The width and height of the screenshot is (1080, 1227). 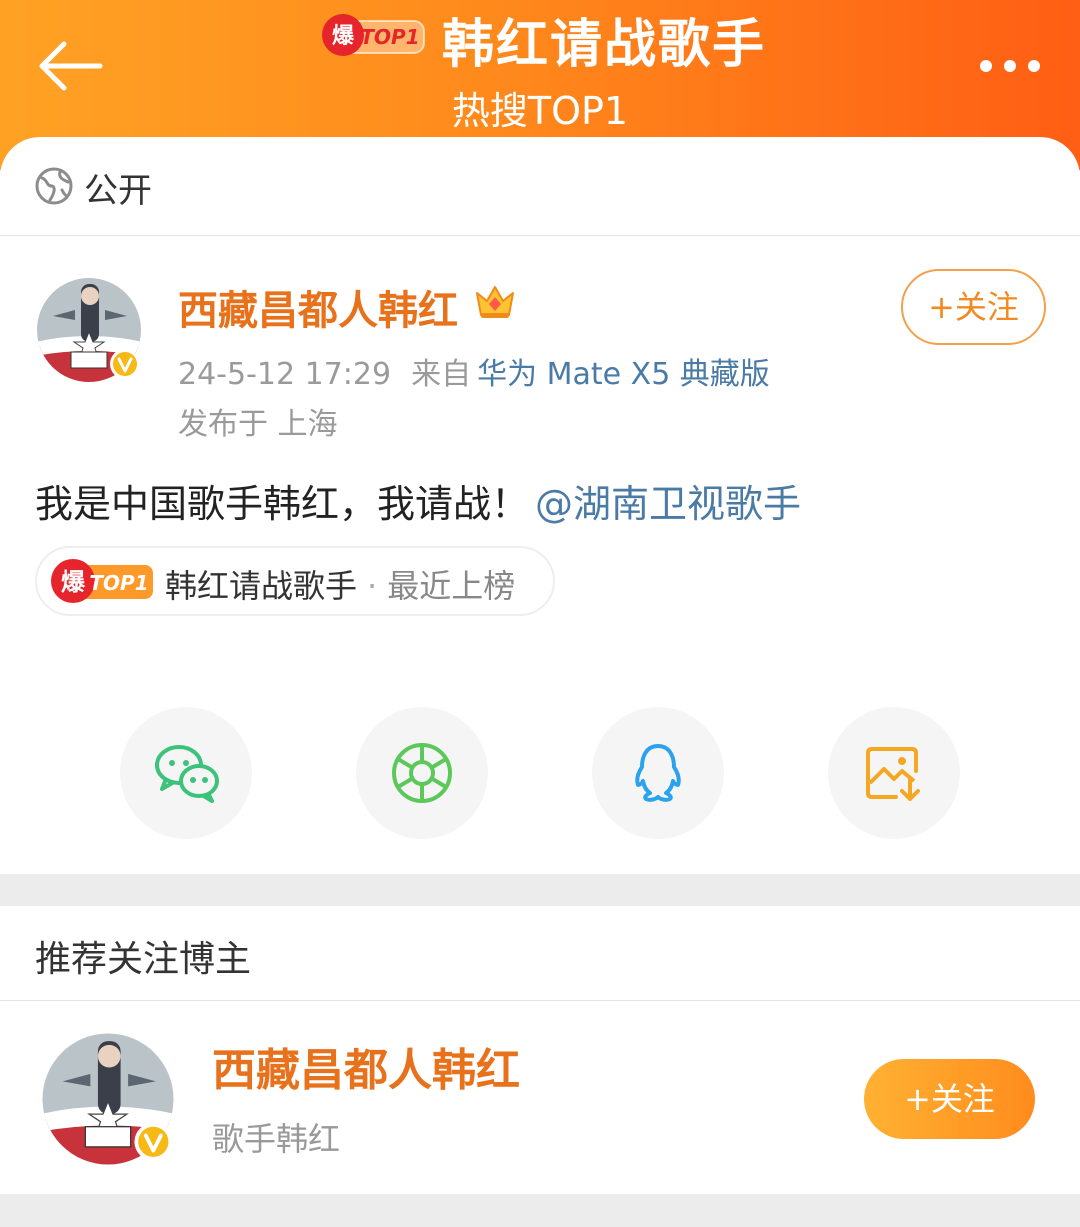 What do you see at coordinates (451, 586) in the screenshot?
I see `topic-status: 最近上榜` at bounding box center [451, 586].